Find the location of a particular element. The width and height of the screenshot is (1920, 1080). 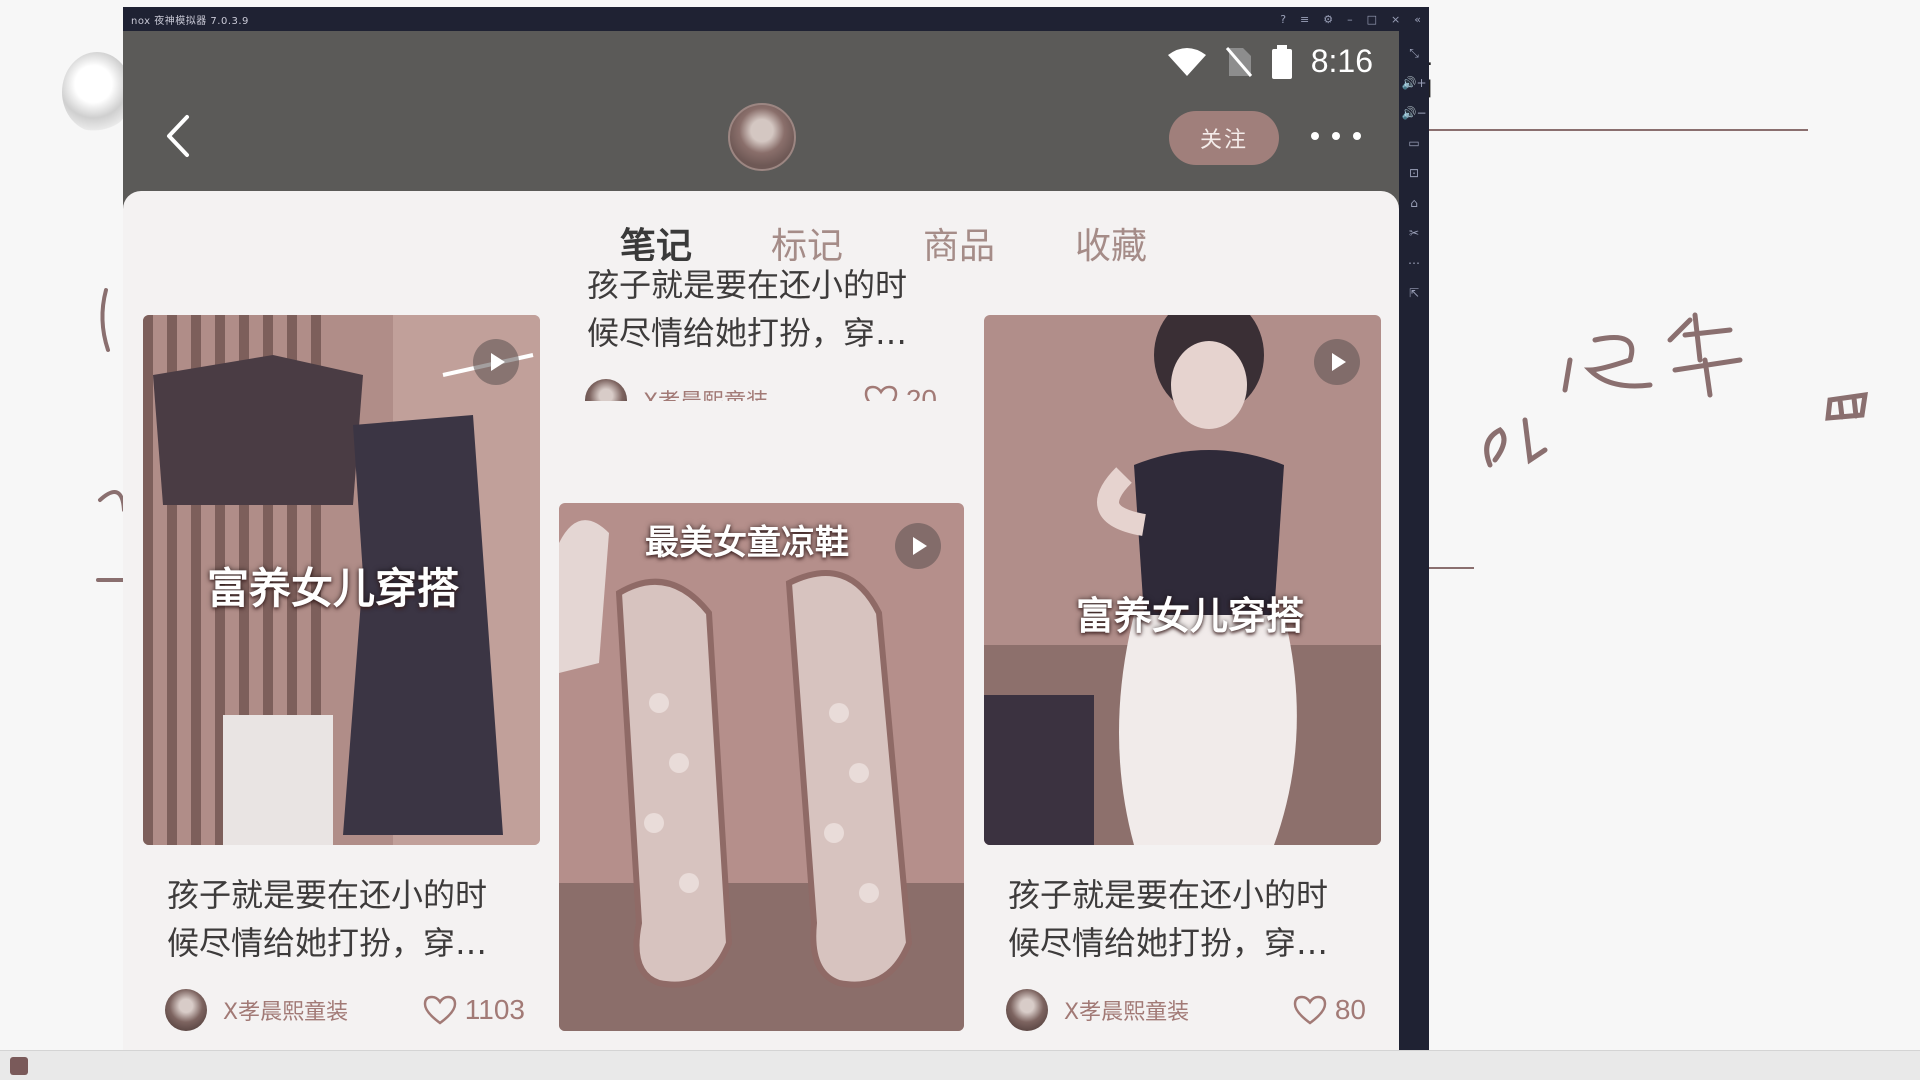

apk-install-icon: ⊡ is located at coordinates (1414, 173).